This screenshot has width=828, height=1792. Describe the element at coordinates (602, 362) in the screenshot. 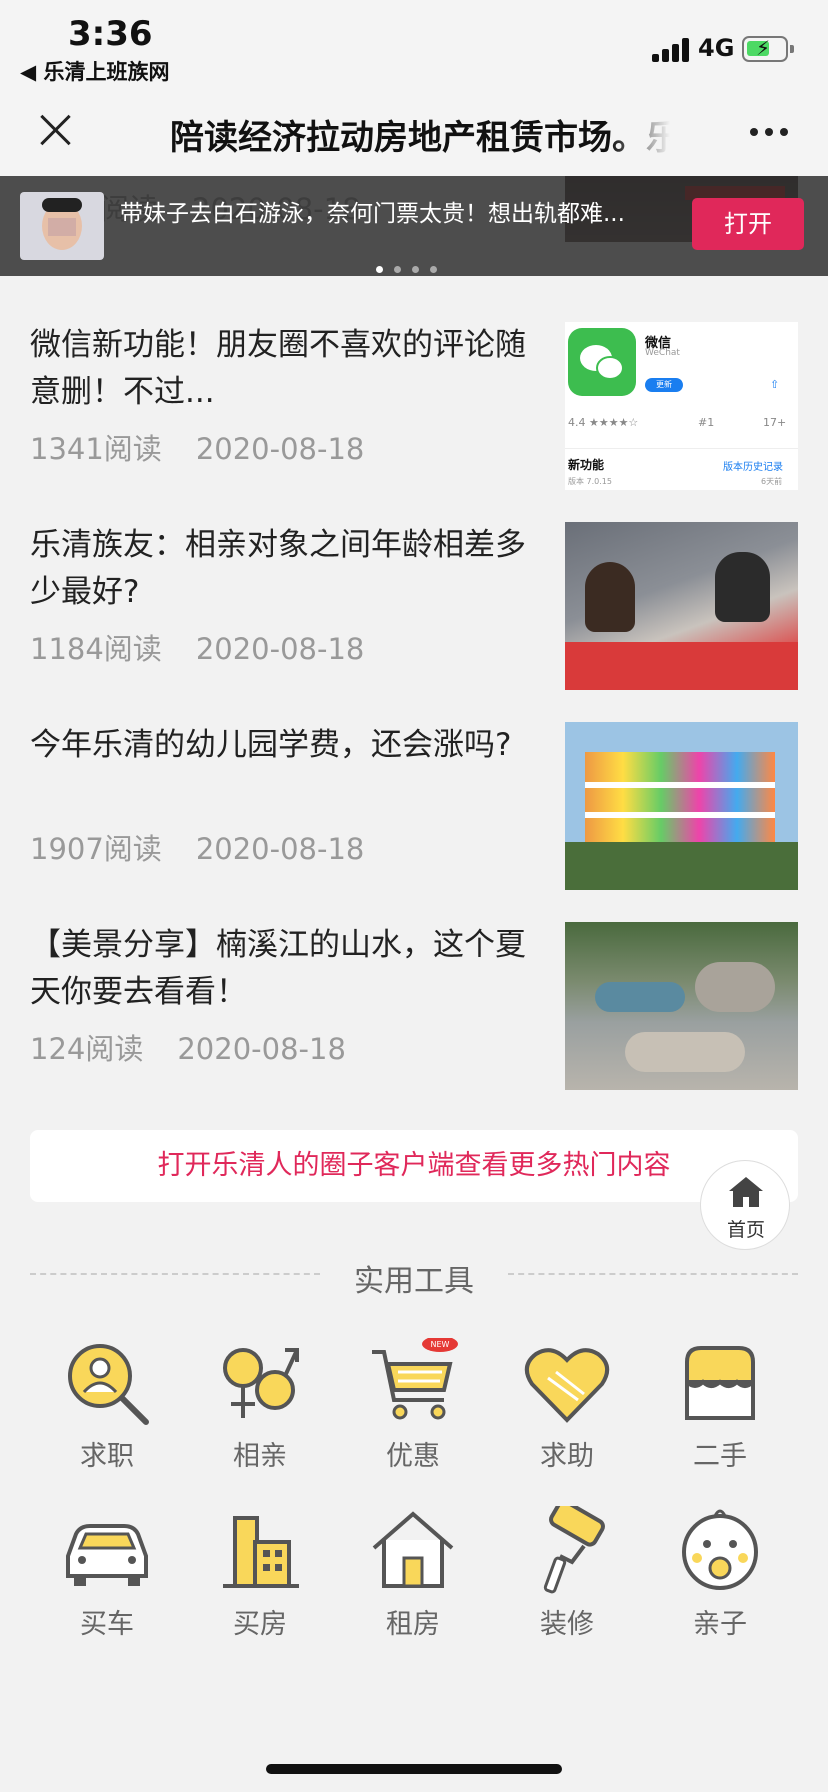

I see `wechat-app-icon` at that location.